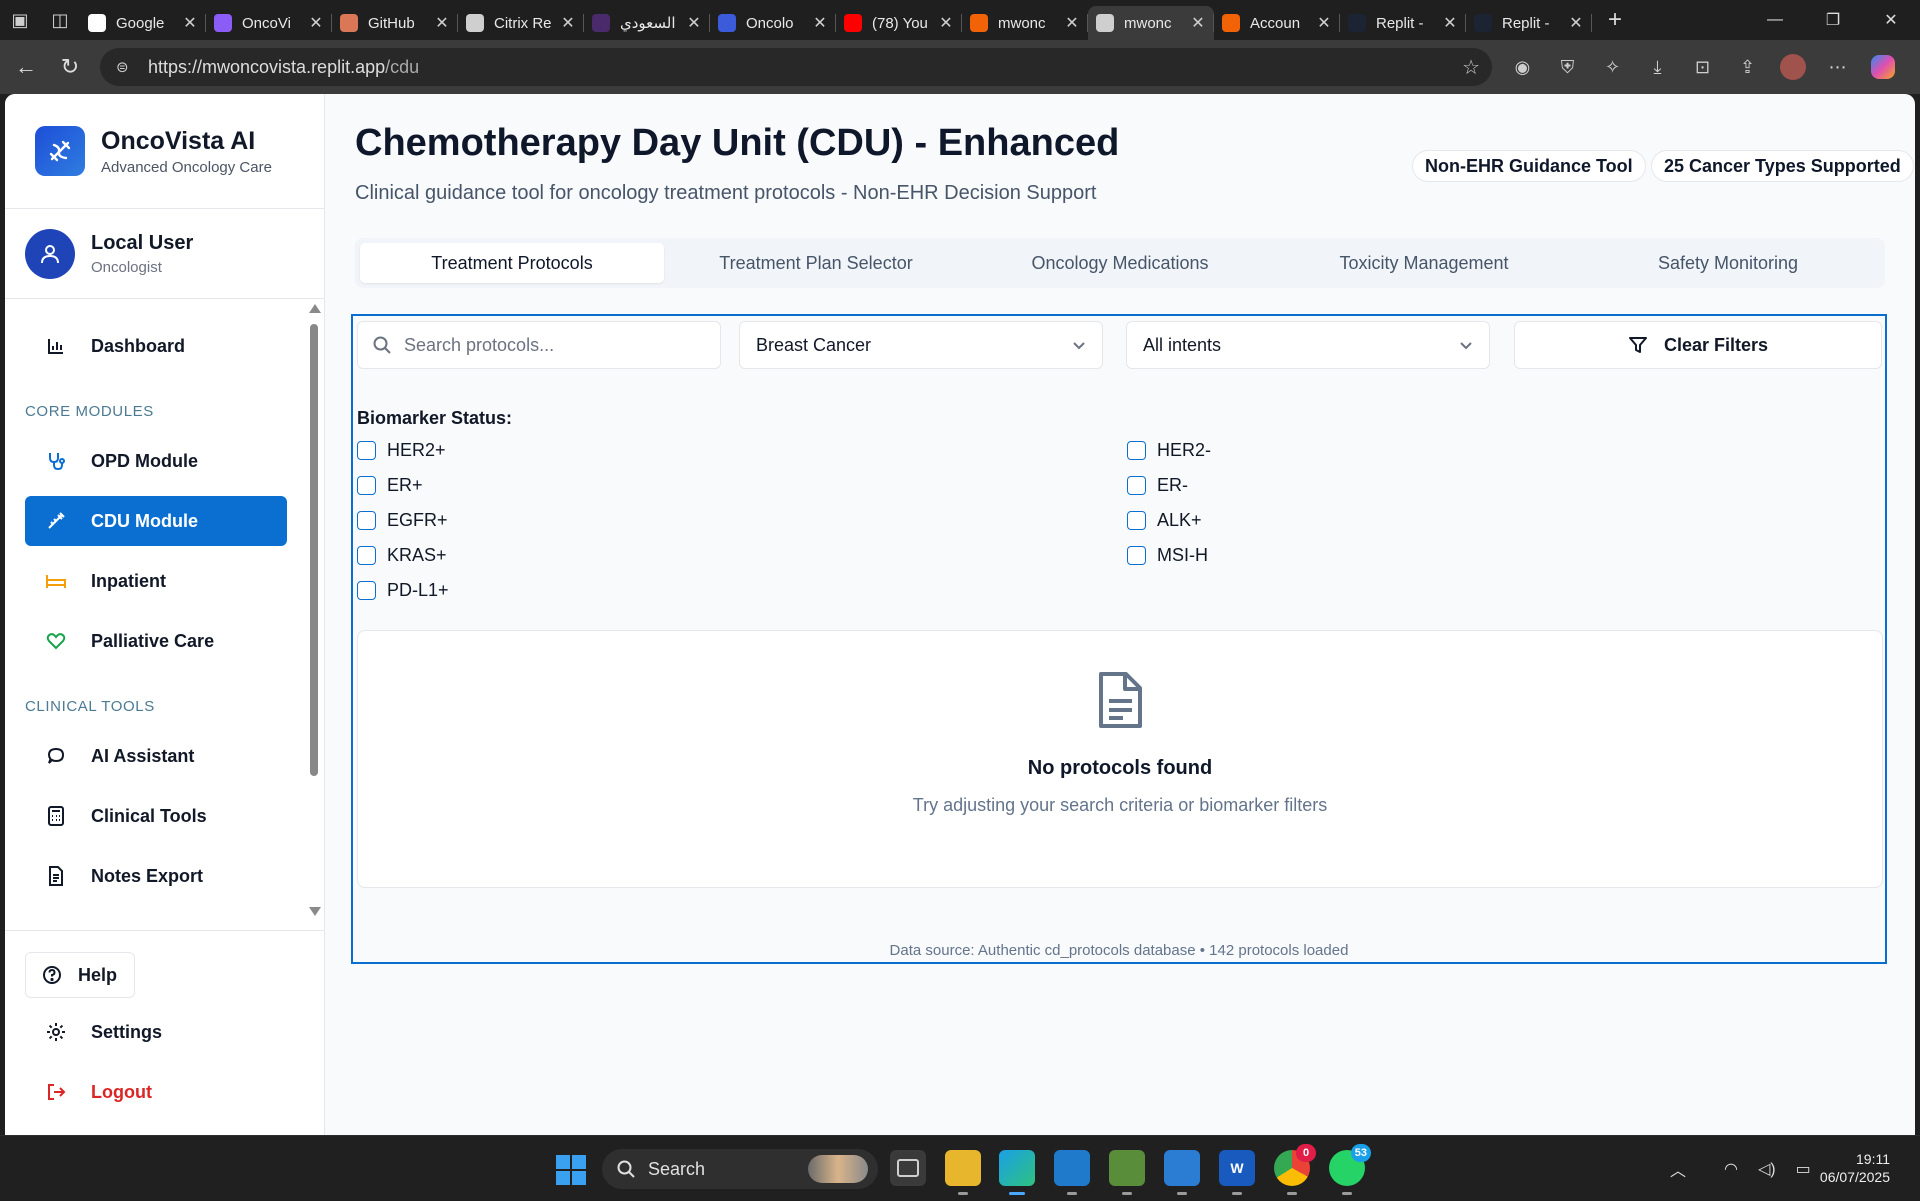 Image resolution: width=1920 pixels, height=1201 pixels. What do you see at coordinates (143, 23) in the screenshot?
I see `browser-tab: Google ✕` at bounding box center [143, 23].